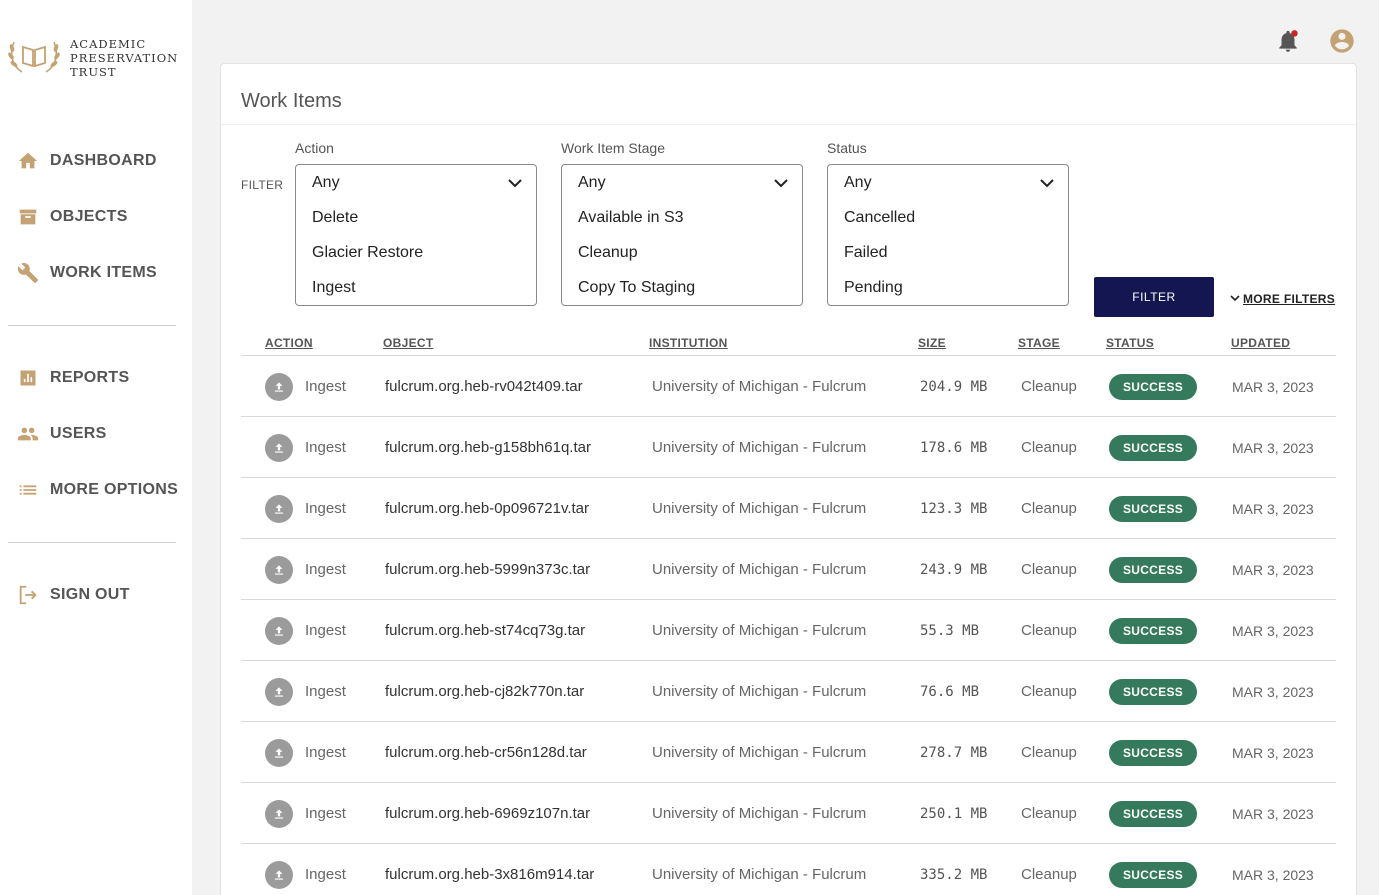  I want to click on size-cell: 123.3 MB, so click(954, 508).